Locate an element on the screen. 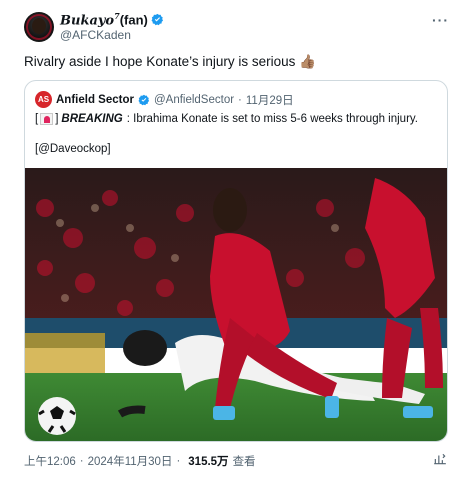  quote-date: 11月29日 is located at coordinates (270, 100).